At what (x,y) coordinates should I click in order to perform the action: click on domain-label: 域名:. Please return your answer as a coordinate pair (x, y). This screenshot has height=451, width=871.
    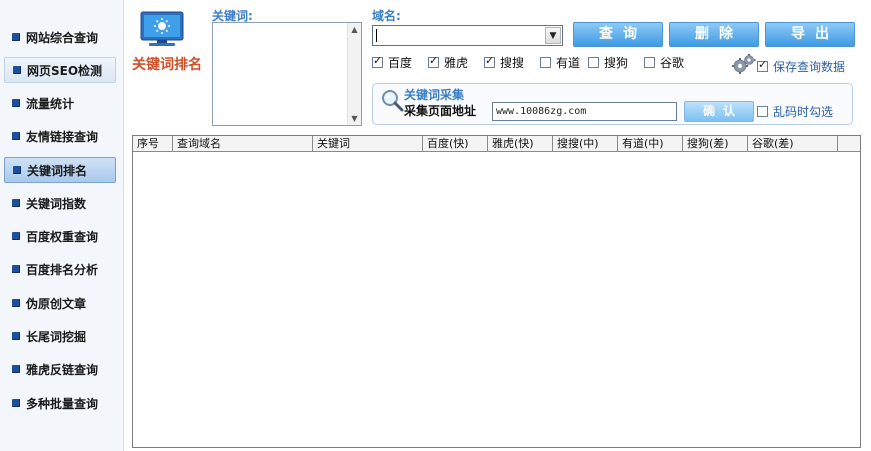
    Looking at the image, I should click on (386, 16).